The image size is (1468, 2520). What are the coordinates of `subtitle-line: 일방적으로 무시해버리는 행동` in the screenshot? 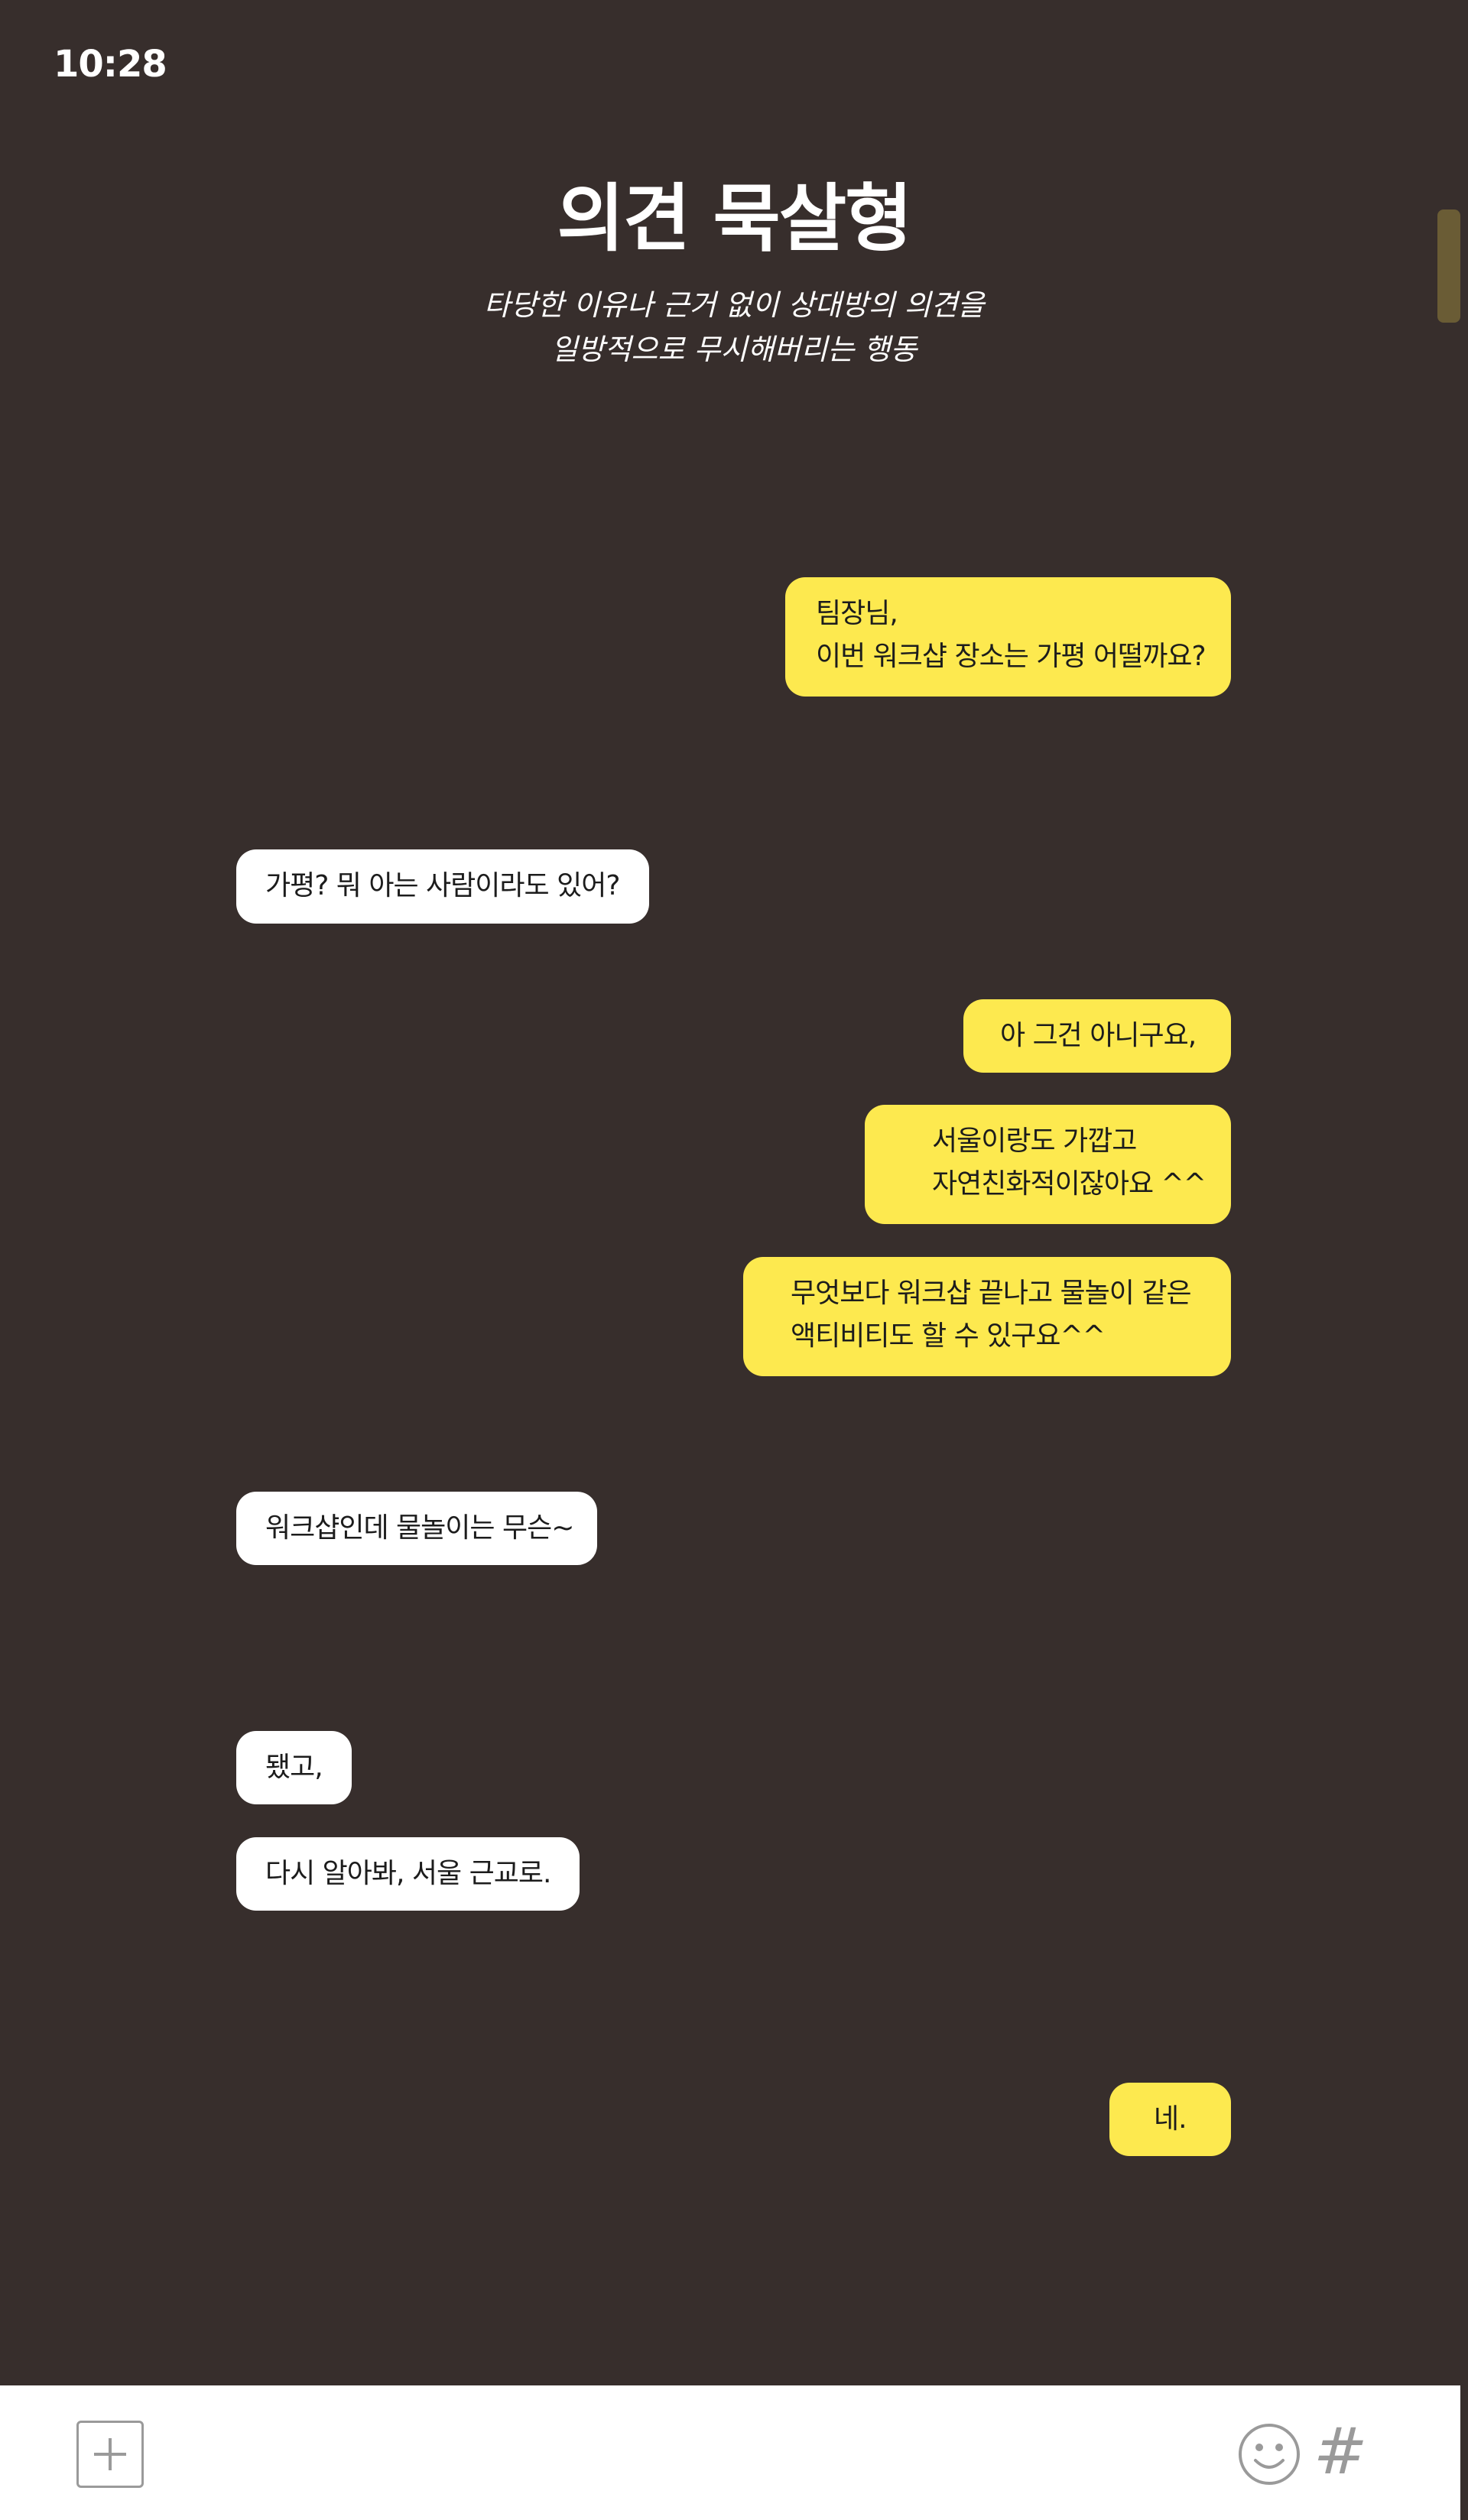 It's located at (733, 349).